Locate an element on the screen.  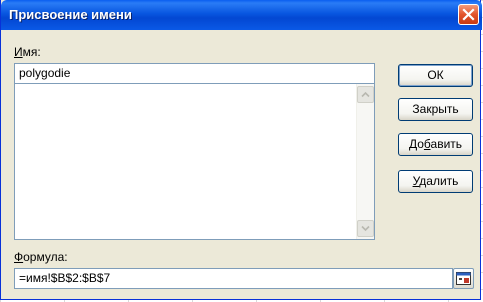
names-list-scrollbar is located at coordinates (365, 161).